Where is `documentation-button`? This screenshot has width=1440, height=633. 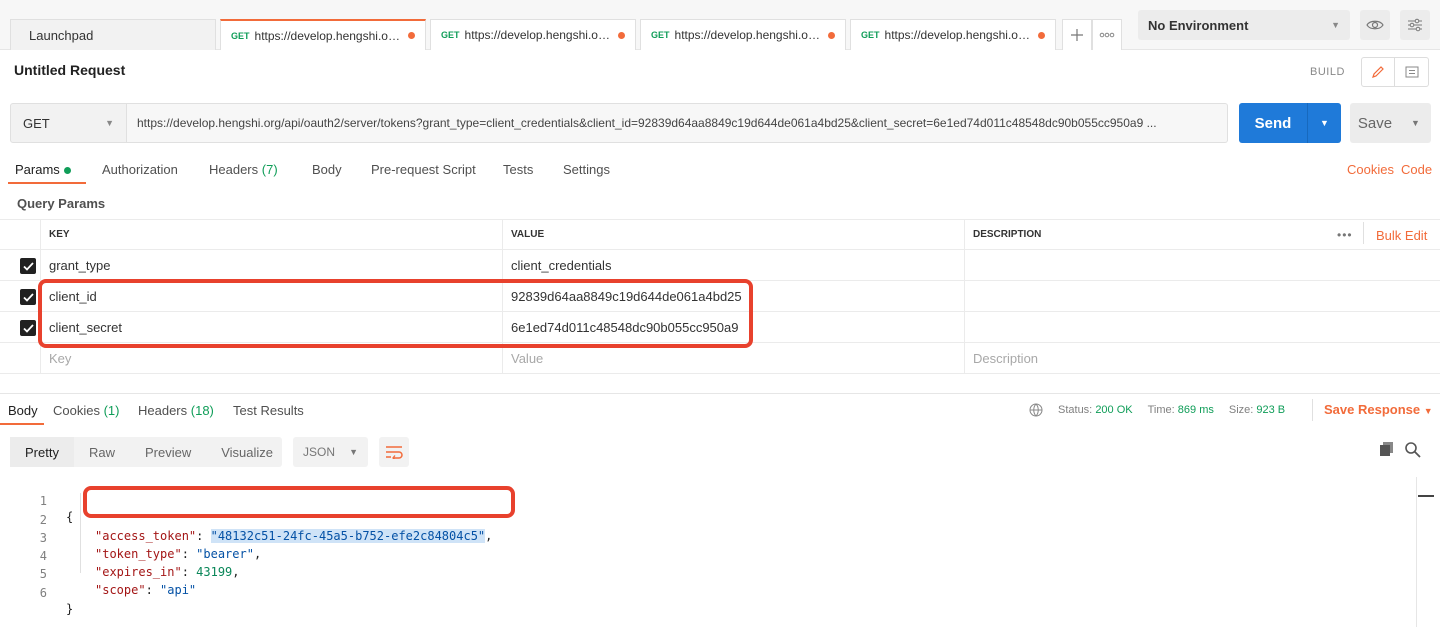
documentation-button is located at coordinates (1412, 72).